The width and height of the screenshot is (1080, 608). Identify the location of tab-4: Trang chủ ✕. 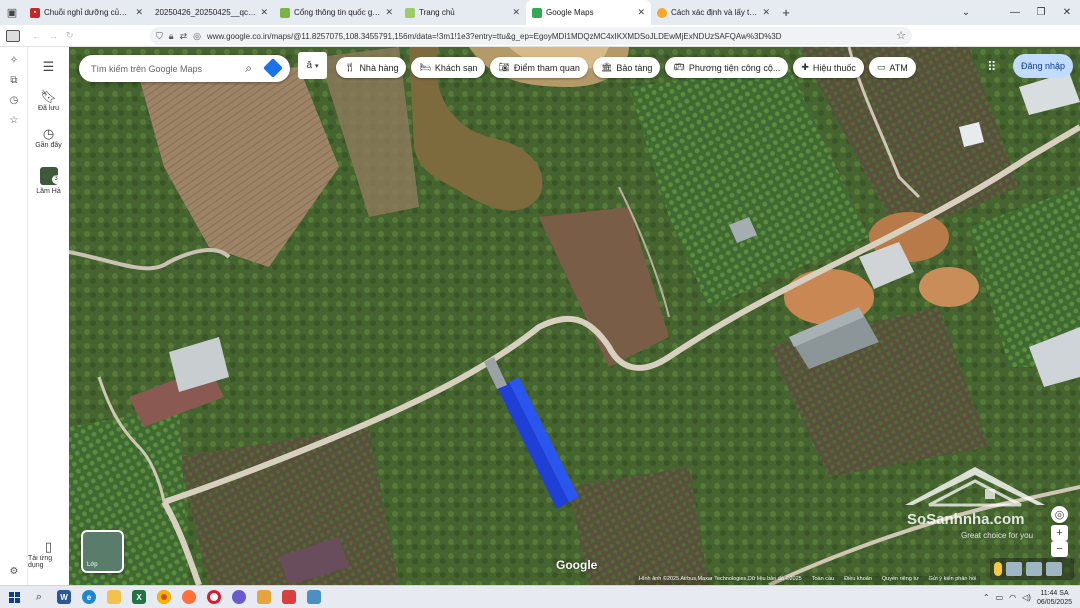
(462, 12).